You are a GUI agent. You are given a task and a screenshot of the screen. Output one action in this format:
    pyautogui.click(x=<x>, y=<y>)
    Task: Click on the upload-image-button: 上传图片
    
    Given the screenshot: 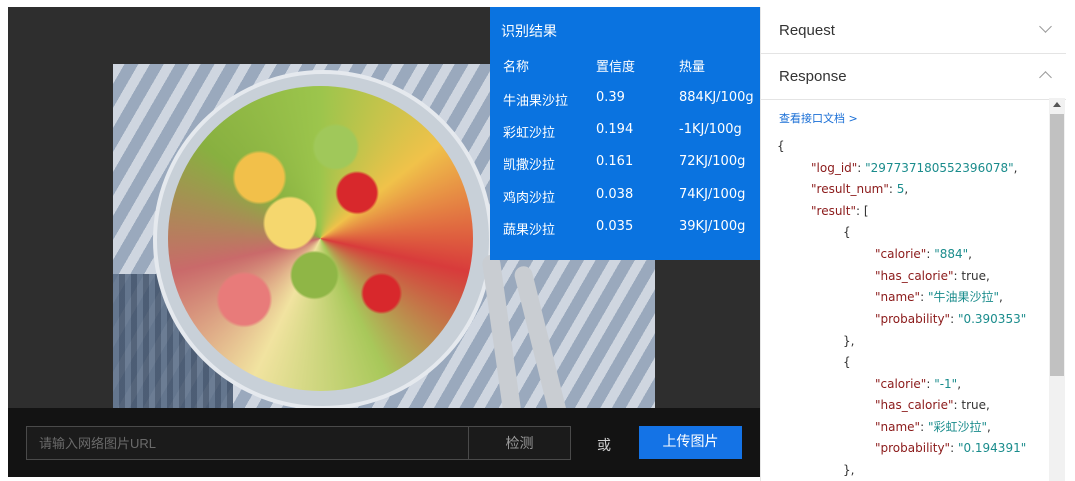 What is the action you would take?
    pyautogui.click(x=690, y=442)
    